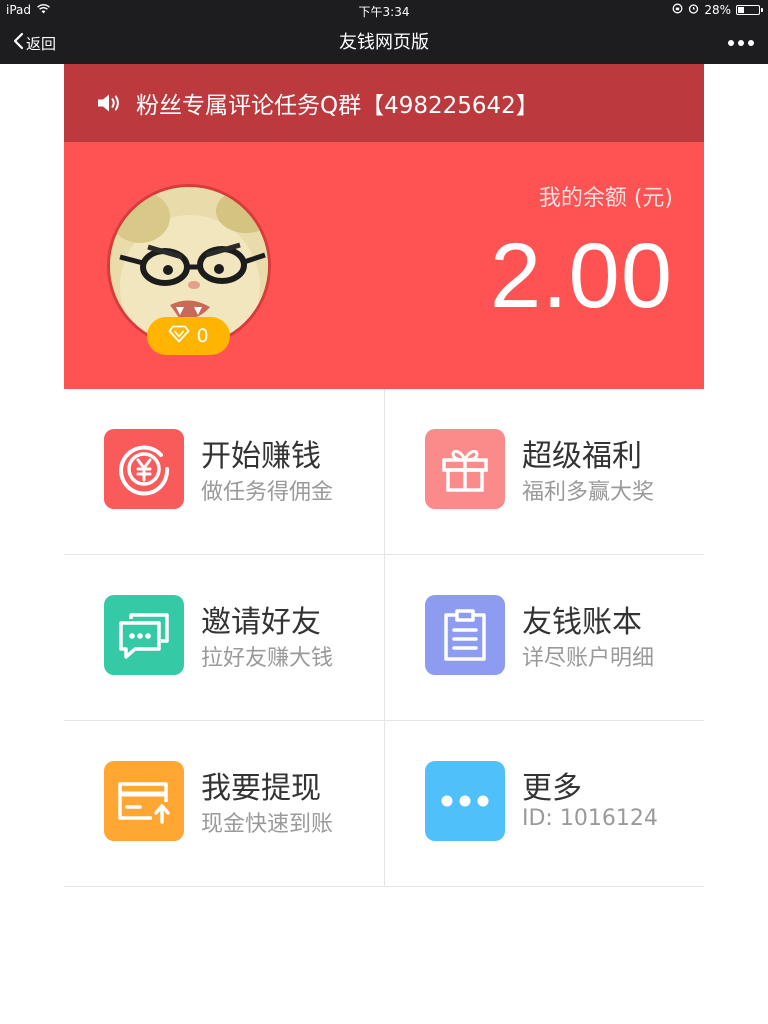 Image resolution: width=768 pixels, height=1024 pixels. What do you see at coordinates (582, 622) in the screenshot?
I see `menu-item-title: 友钱账本` at bounding box center [582, 622].